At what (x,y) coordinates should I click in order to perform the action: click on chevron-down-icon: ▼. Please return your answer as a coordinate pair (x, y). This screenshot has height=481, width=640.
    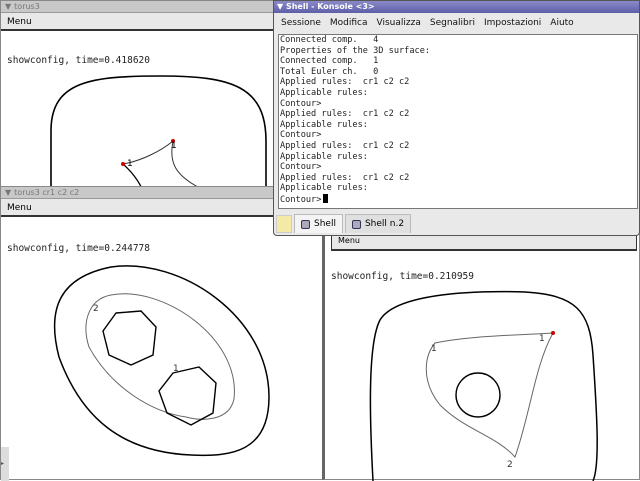
    Looking at the image, I should click on (281, 6).